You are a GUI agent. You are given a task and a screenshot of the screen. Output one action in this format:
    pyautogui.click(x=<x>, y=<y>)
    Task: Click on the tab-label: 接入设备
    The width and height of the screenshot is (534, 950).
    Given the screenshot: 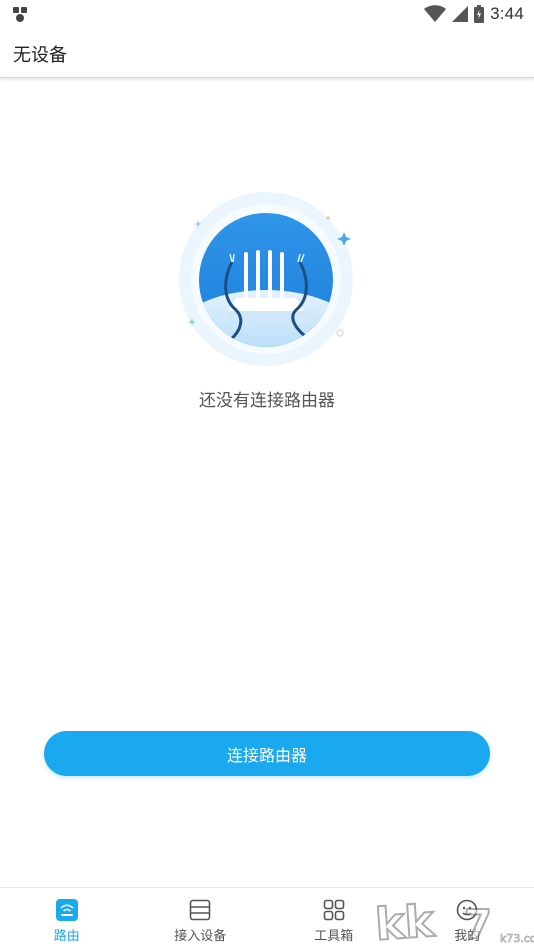 What is the action you would take?
    pyautogui.click(x=200, y=936)
    